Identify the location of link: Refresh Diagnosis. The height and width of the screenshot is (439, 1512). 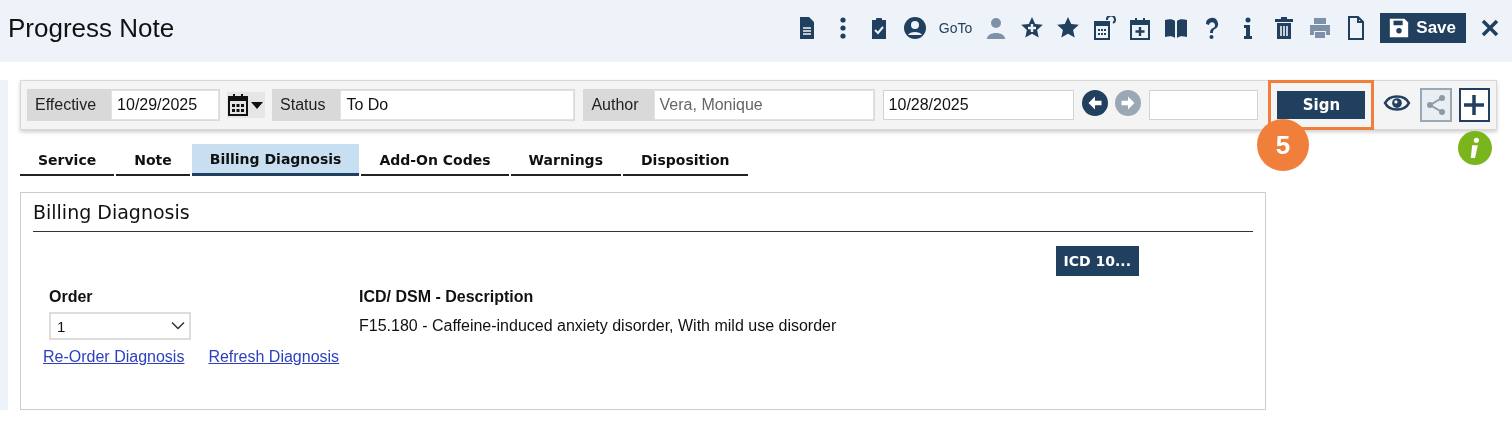
(274, 357).